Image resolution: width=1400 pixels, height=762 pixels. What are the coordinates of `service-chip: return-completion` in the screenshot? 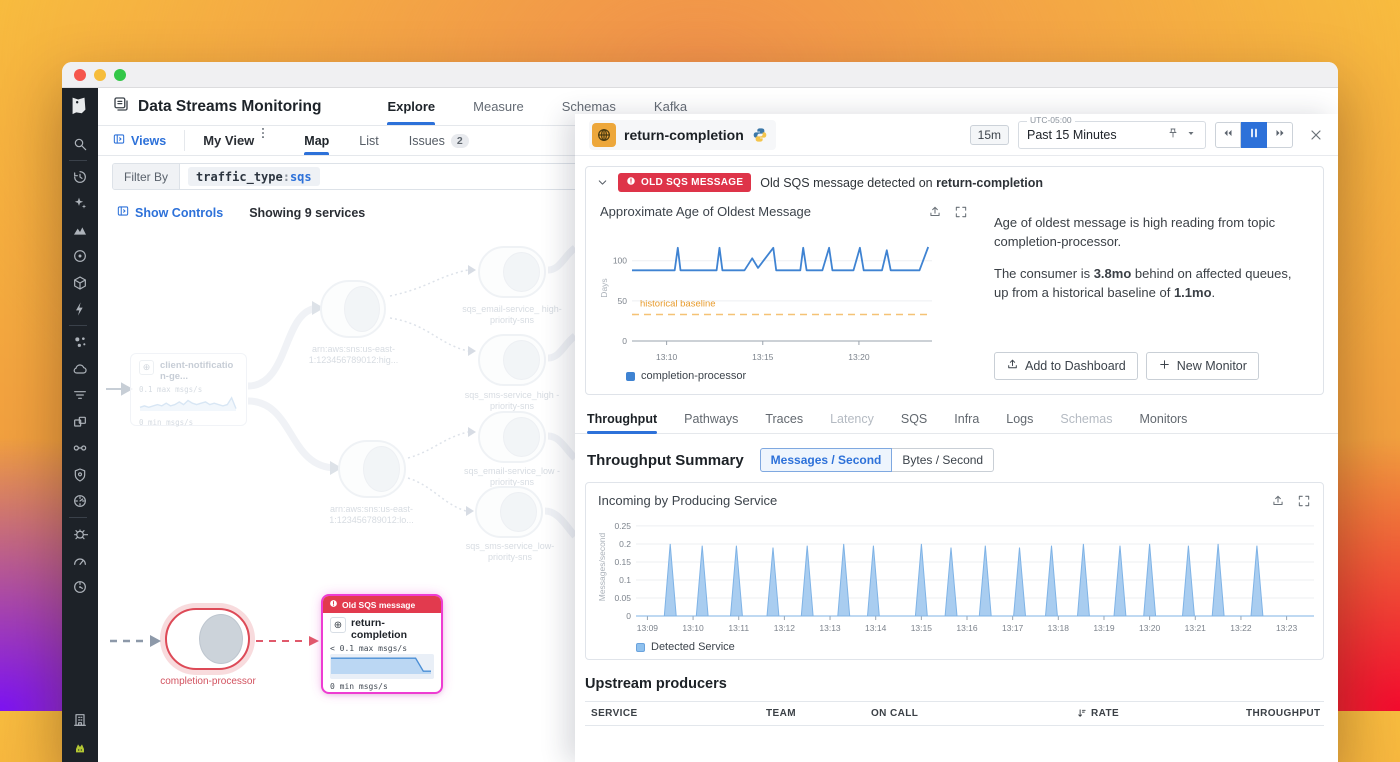 It's located at (682, 134).